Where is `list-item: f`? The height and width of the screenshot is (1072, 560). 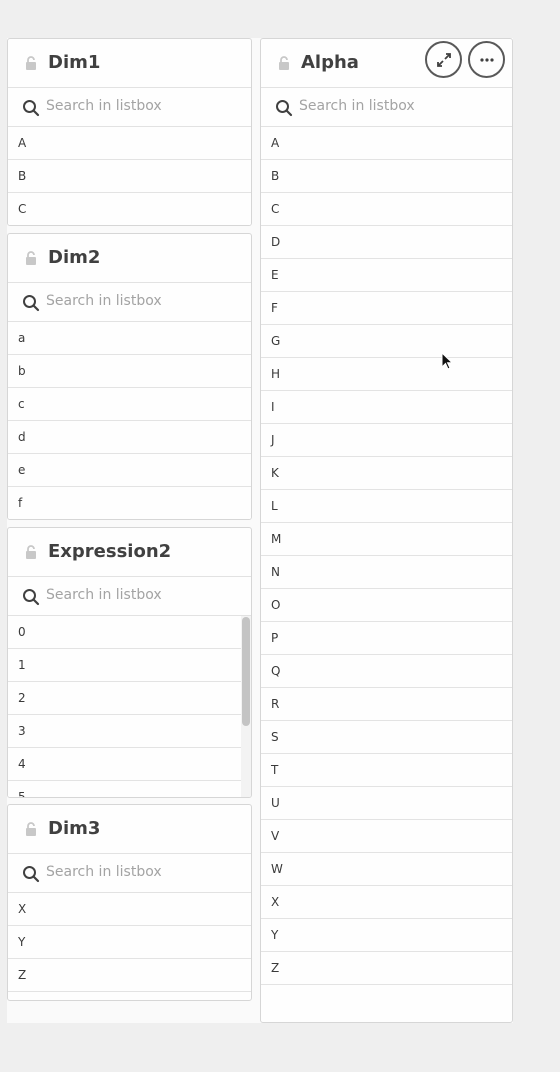 list-item: f is located at coordinates (129, 503).